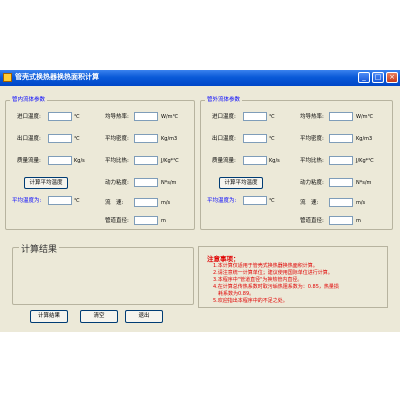 Image resolution: width=400 pixels, height=400 pixels. Describe the element at coordinates (60, 138) in the screenshot. I see `tube-outlet-temp-input` at that location.